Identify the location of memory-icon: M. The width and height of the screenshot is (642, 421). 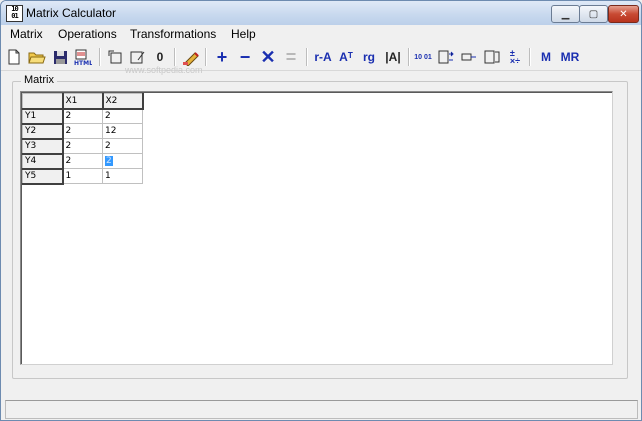
(546, 57).